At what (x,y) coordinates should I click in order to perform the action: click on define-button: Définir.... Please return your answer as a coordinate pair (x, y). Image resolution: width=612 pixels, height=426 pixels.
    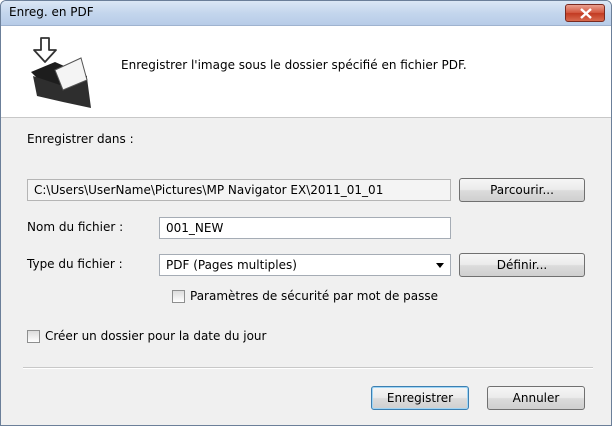
    Looking at the image, I should click on (522, 265).